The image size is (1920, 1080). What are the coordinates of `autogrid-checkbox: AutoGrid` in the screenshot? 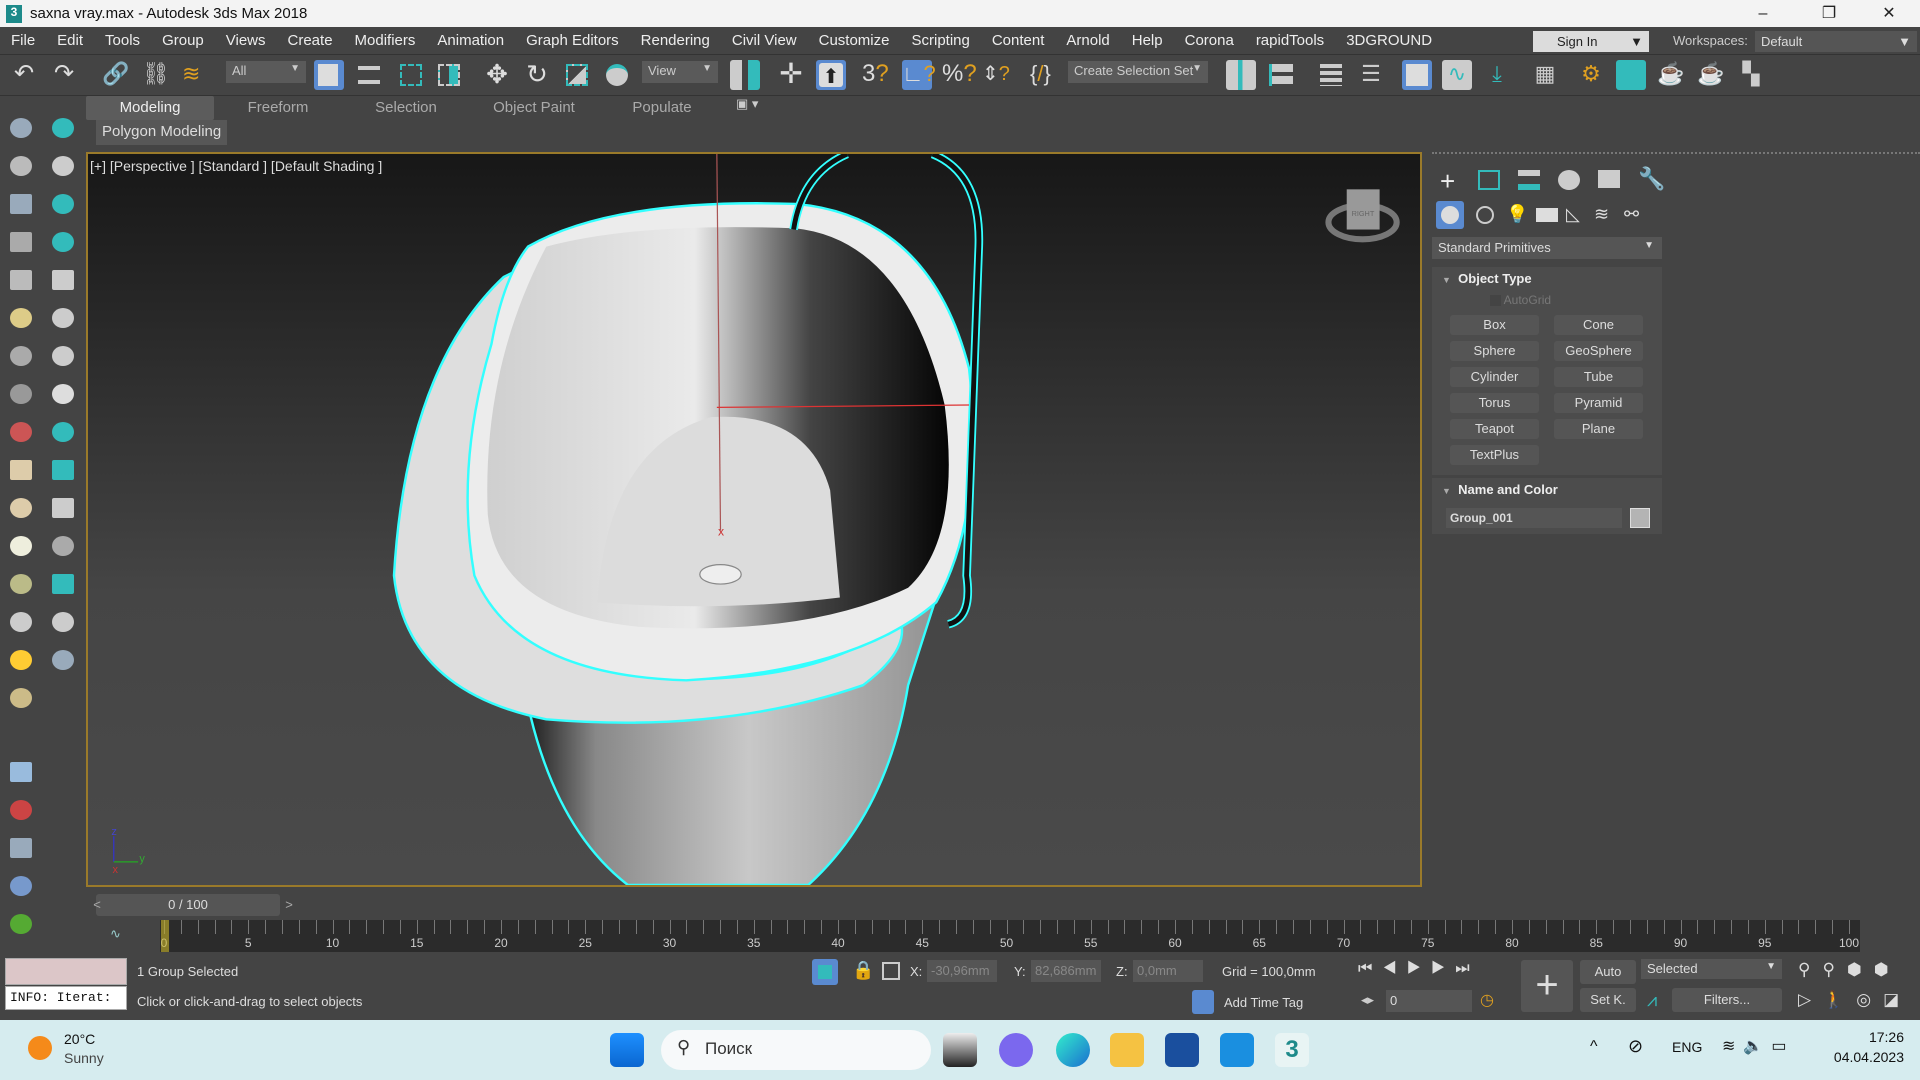 It's located at (1520, 300).